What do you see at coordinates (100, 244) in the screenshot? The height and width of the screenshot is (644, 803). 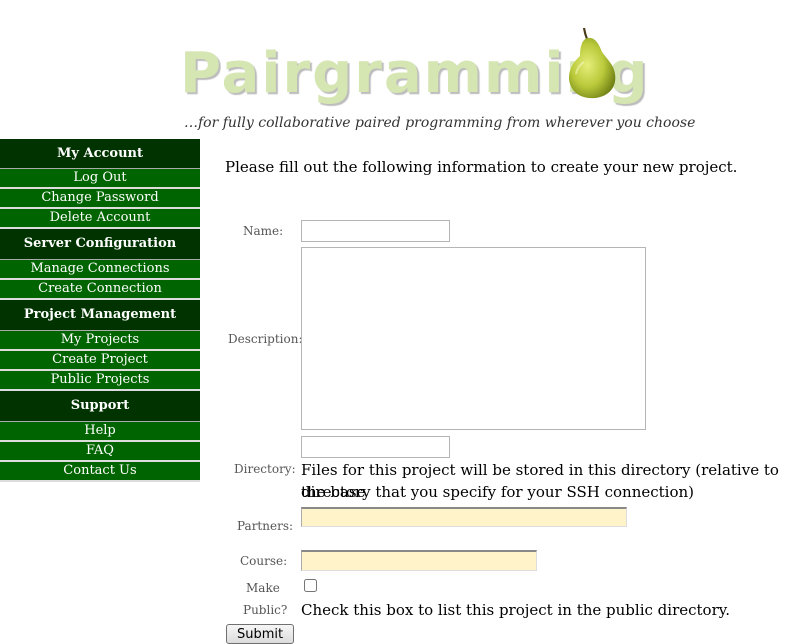 I see `sidebar-header-server-configuration: Server Configuration` at bounding box center [100, 244].